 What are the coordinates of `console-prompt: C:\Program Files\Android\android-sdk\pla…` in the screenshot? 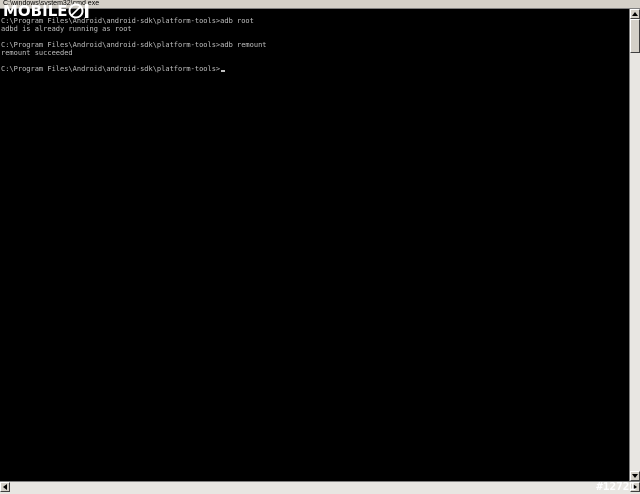 It's located at (111, 69).